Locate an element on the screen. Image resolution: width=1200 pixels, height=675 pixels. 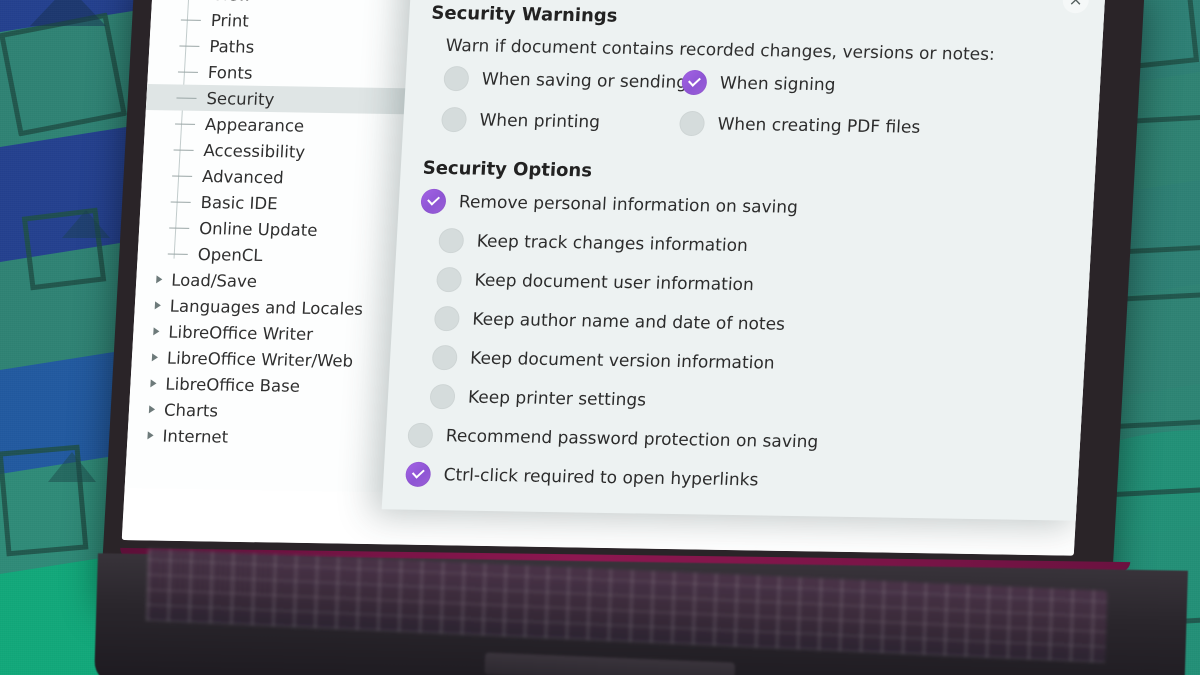
tree-item-label: Paths is located at coordinates (231, 46).